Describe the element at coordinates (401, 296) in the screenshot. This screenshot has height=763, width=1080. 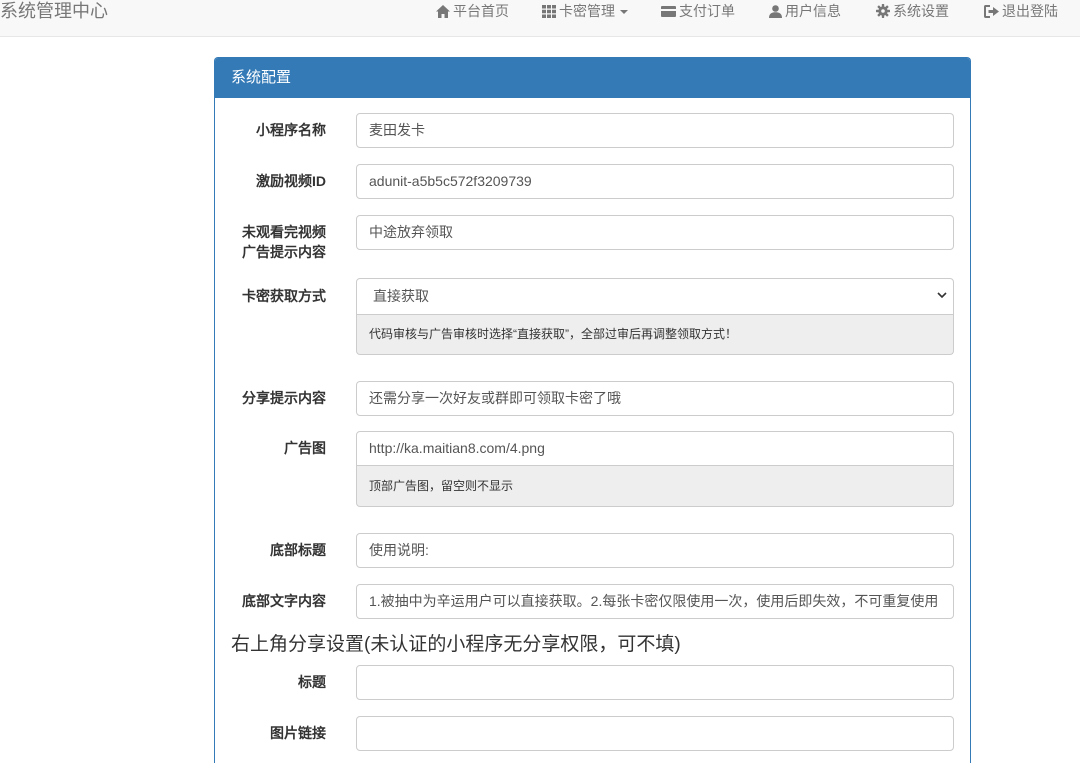
I see `card-method-selected: 直接获取` at that location.